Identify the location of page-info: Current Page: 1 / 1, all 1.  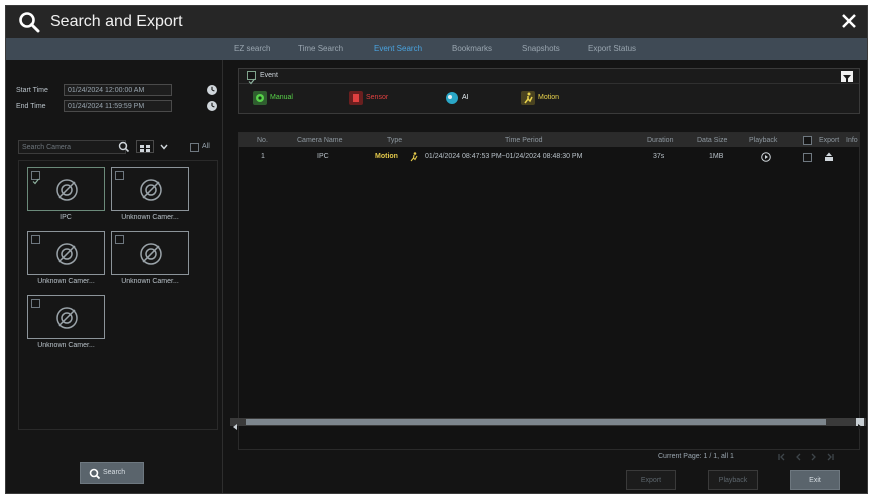
(696, 456).